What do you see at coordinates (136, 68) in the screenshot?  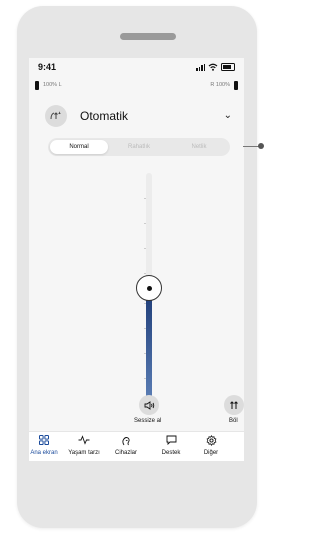 I see `status-bar: 9:41` at bounding box center [136, 68].